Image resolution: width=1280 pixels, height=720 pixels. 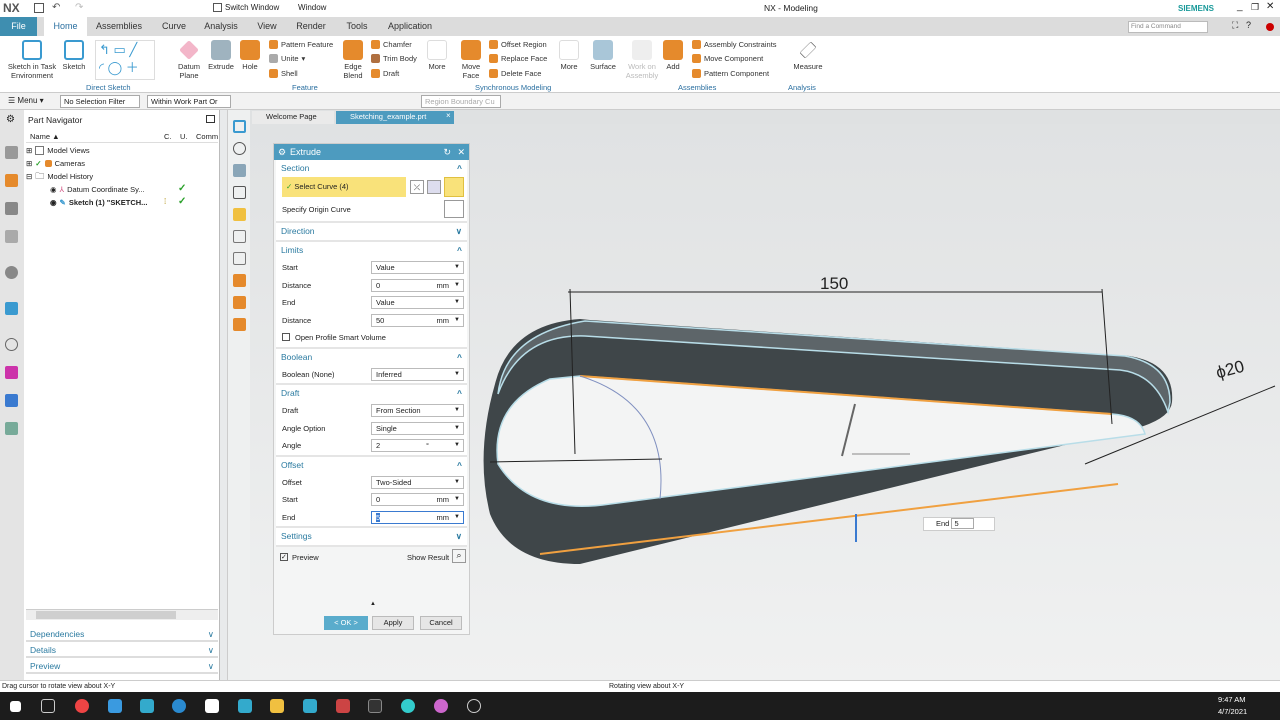 What do you see at coordinates (284, 557) in the screenshot?
I see `preview-checkbox: ✓` at bounding box center [284, 557].